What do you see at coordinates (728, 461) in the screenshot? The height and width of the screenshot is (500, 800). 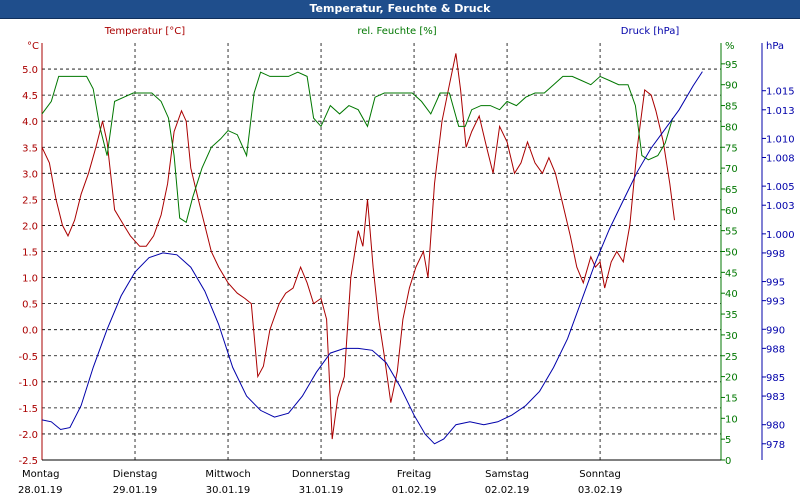 I see `humidity-tick-label: 0` at bounding box center [728, 461].